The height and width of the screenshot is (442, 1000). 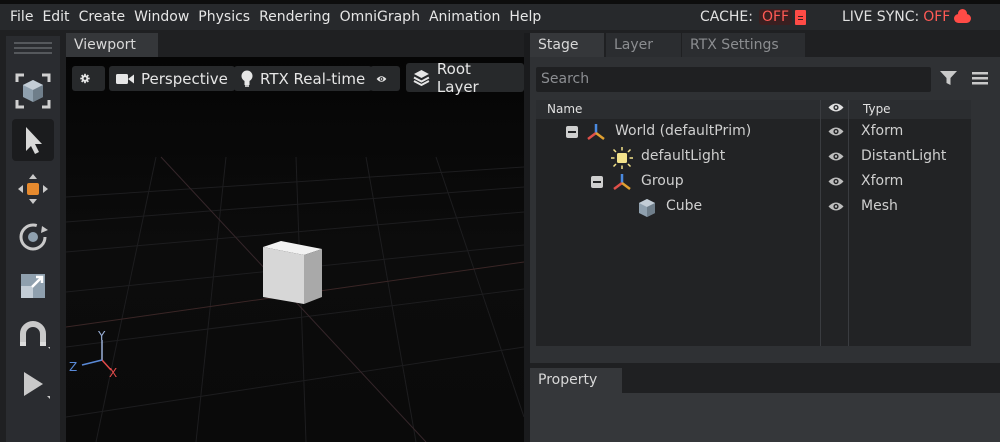 I want to click on light-icon, so click(x=622, y=158).